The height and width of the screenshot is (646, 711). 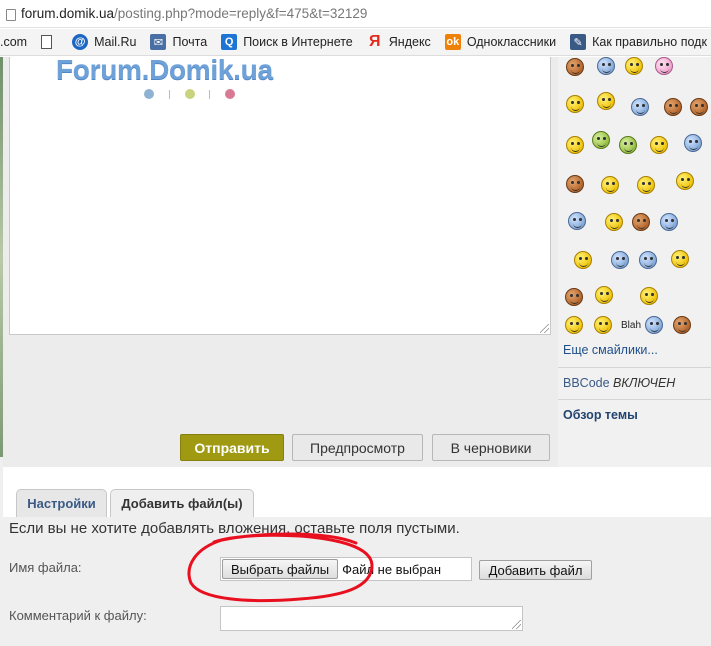 I want to click on file-status: Файл не выбран, so click(x=392, y=569).